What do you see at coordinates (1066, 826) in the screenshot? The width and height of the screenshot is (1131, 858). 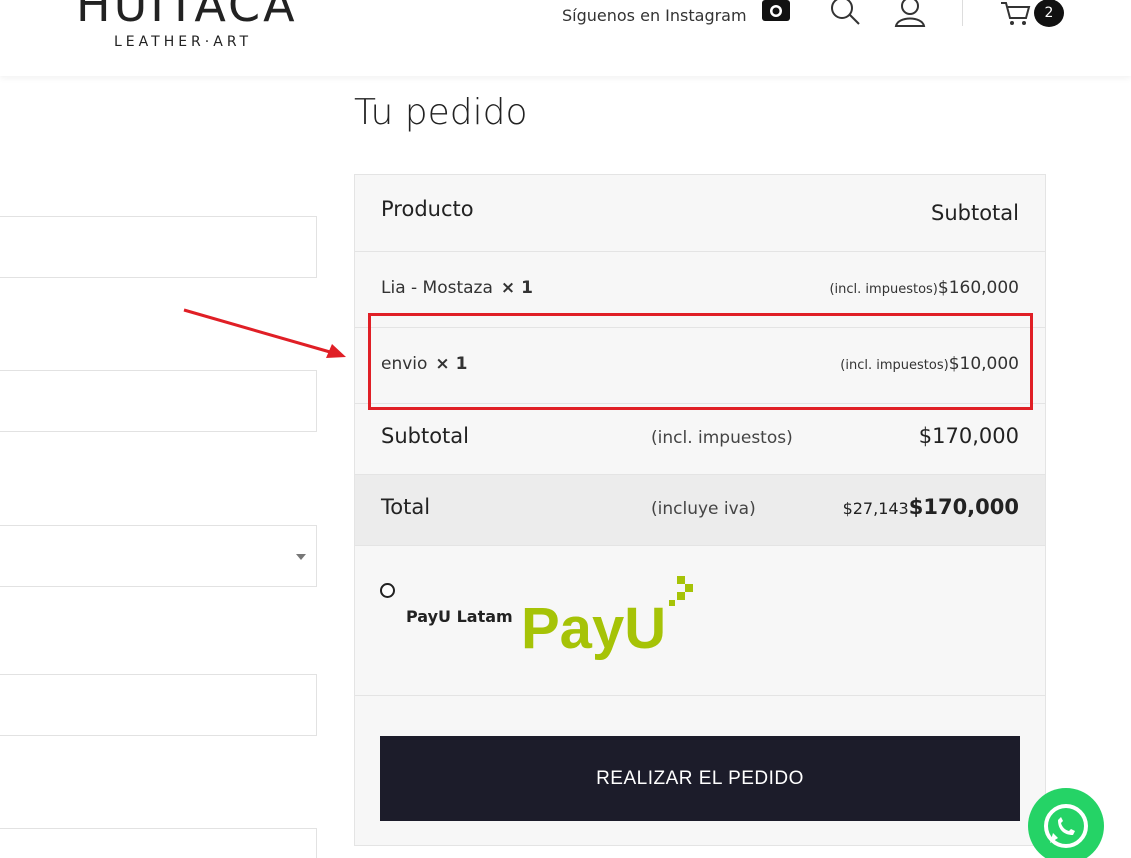 I see `whatsapp-icon` at bounding box center [1066, 826].